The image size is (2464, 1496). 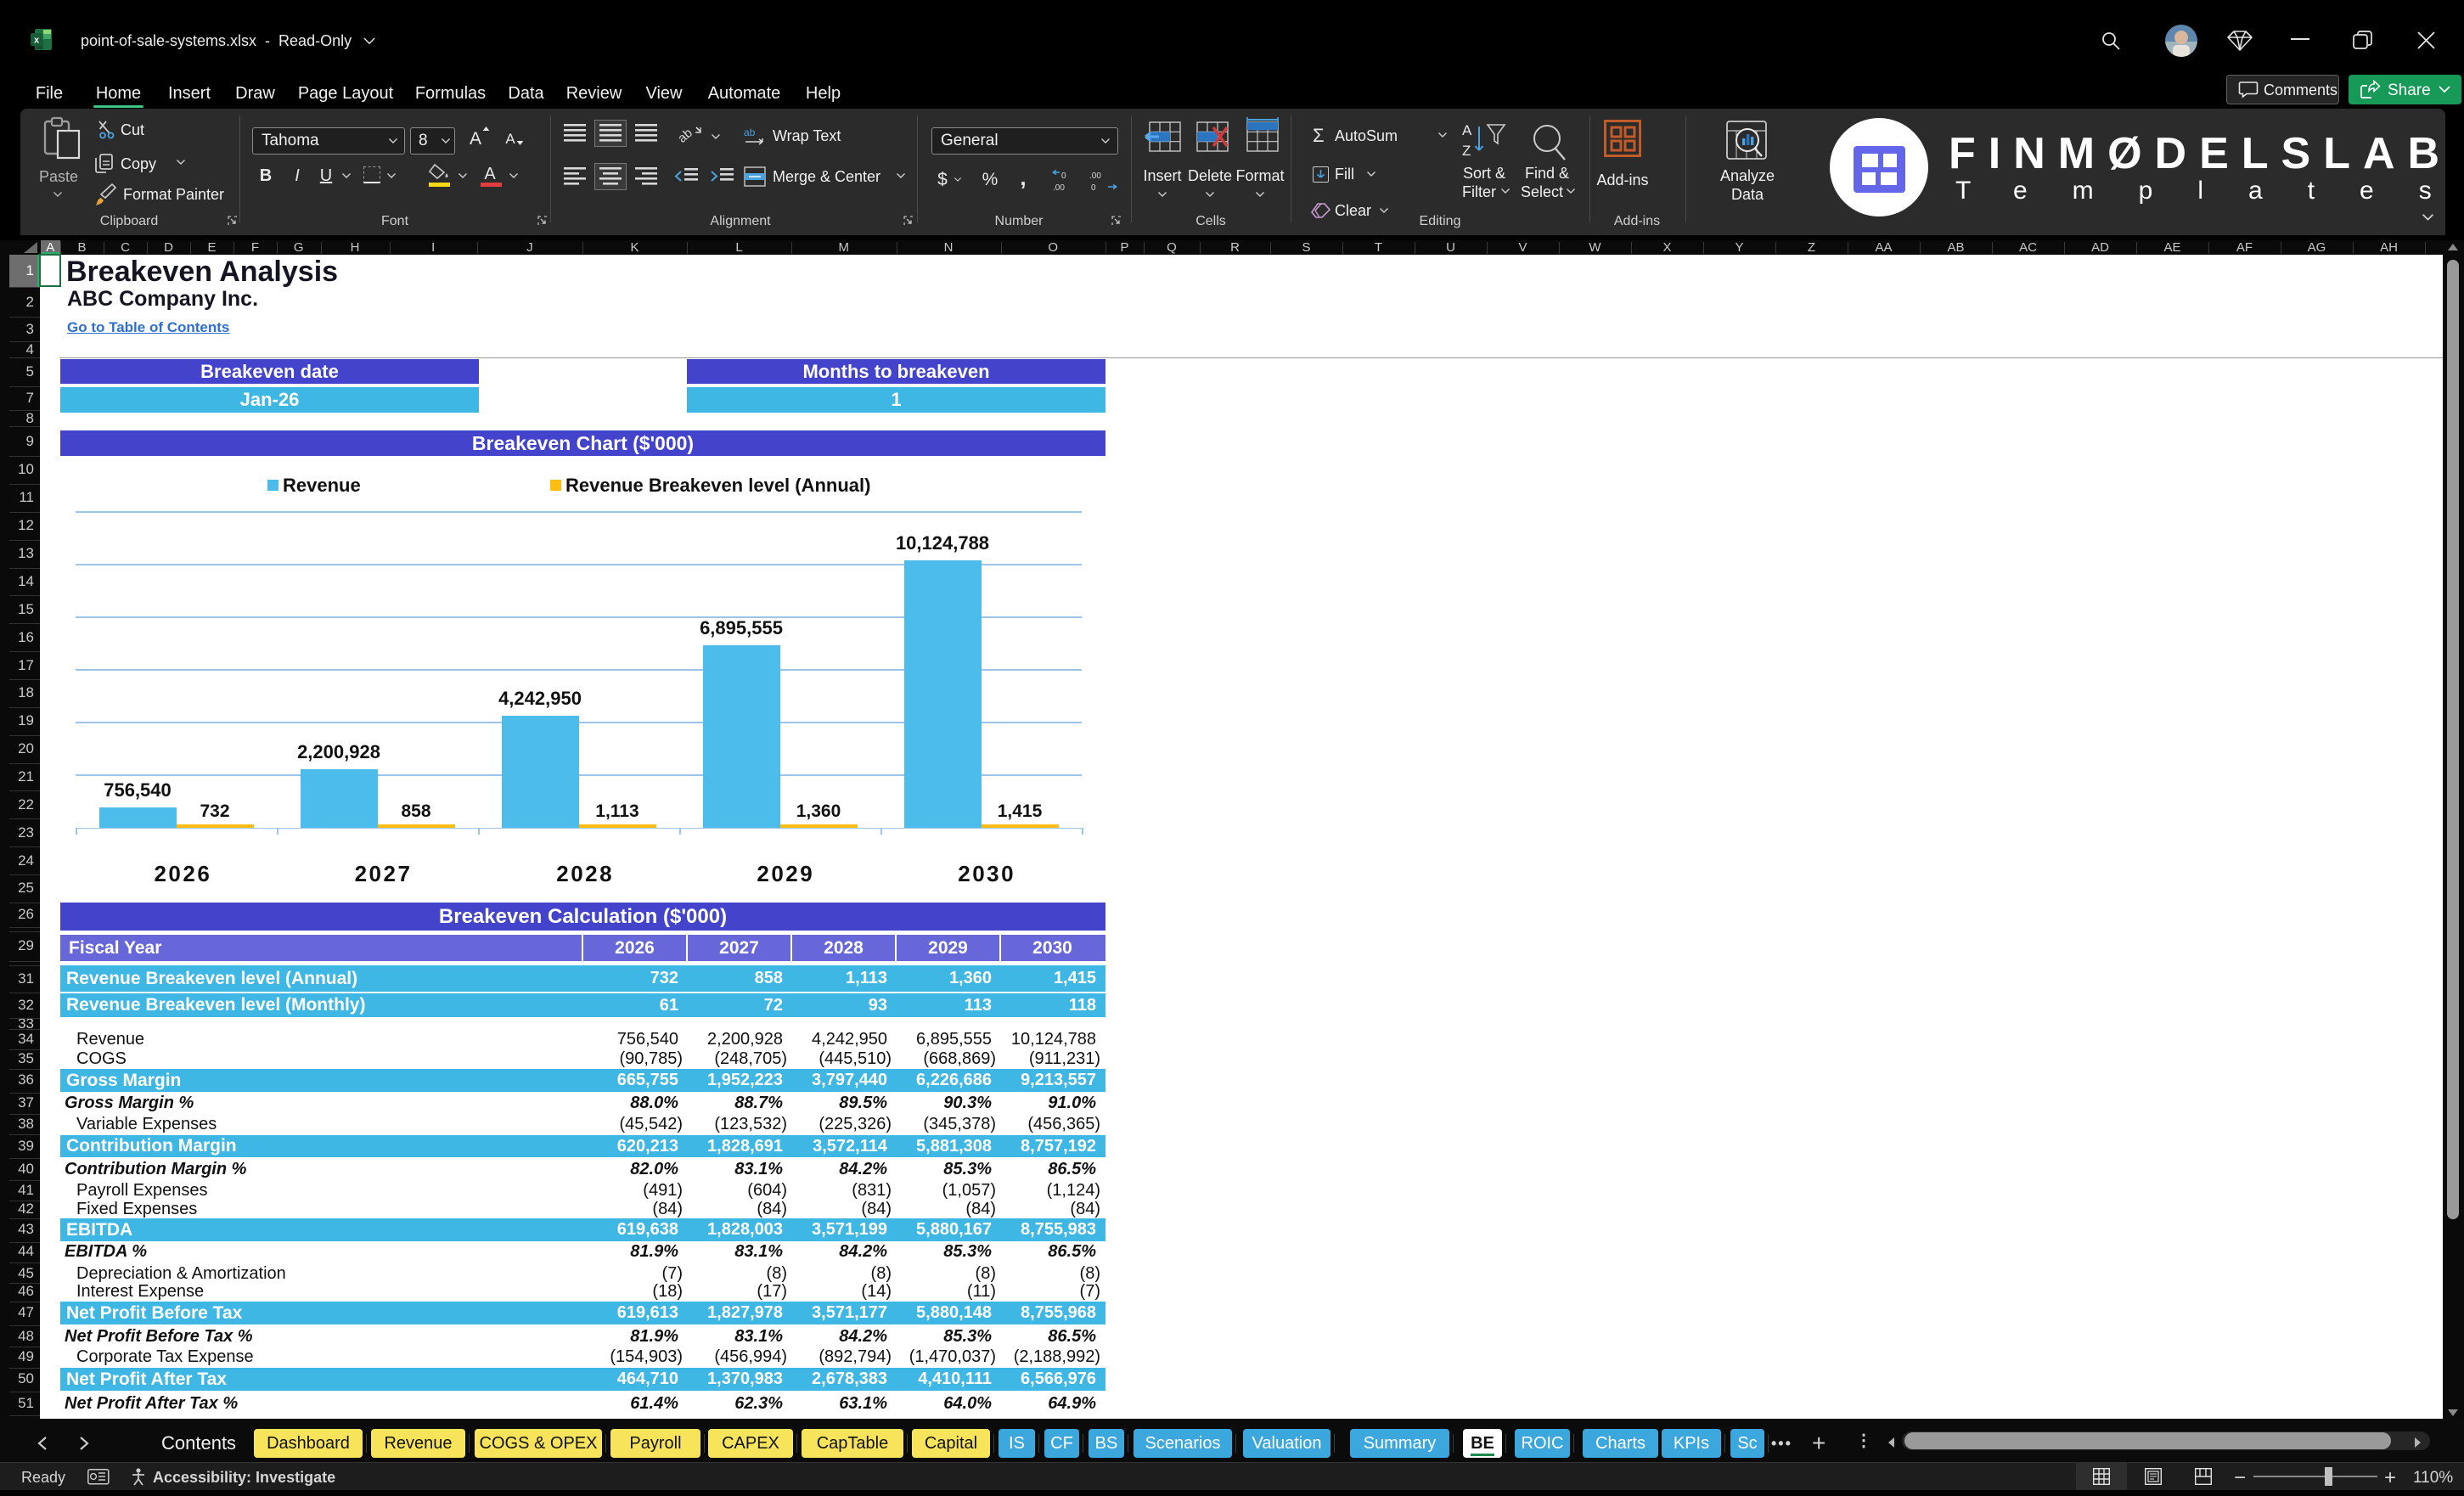 What do you see at coordinates (1467, 130) in the screenshot?
I see `svg-text: A` at bounding box center [1467, 130].